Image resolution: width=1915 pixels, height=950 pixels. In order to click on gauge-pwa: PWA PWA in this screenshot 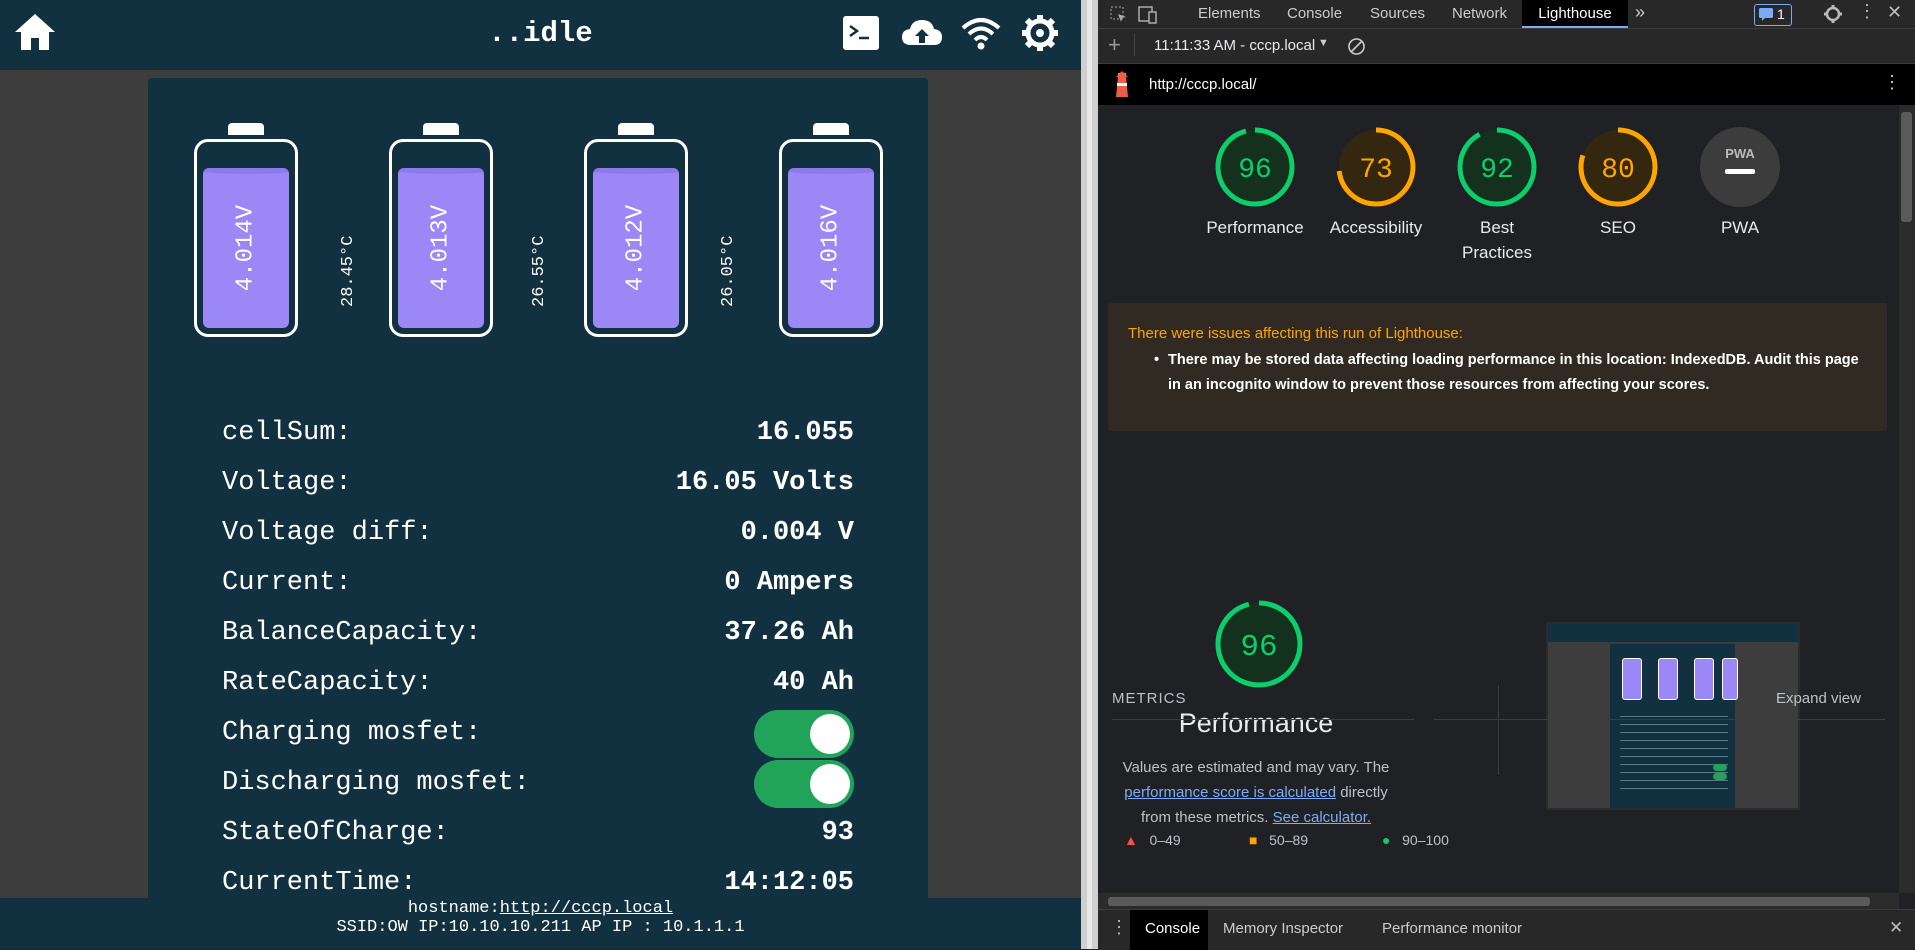, I will do `click(1740, 182)`.